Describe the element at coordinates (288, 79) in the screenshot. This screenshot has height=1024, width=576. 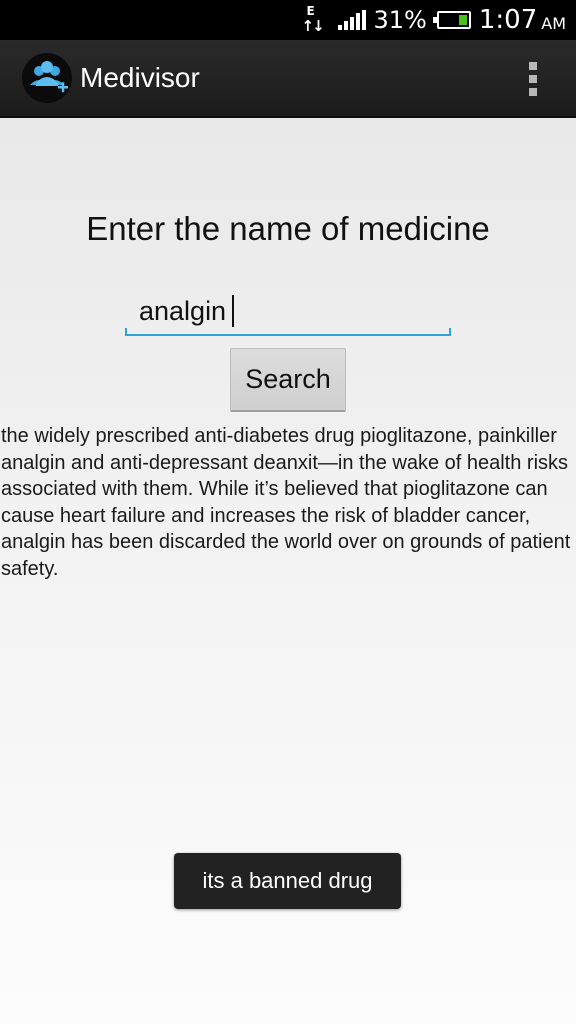
I see `action-bar: Medivisor` at that location.